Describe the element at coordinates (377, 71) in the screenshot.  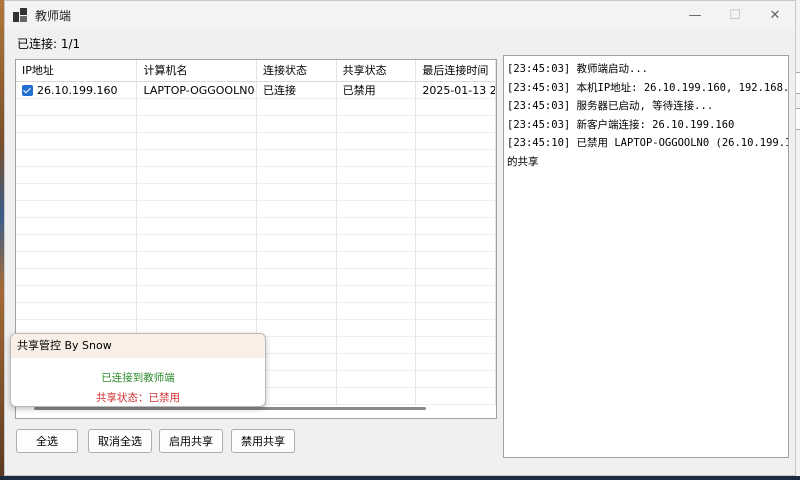
I see `column-header-share-status: 共享状态` at that location.